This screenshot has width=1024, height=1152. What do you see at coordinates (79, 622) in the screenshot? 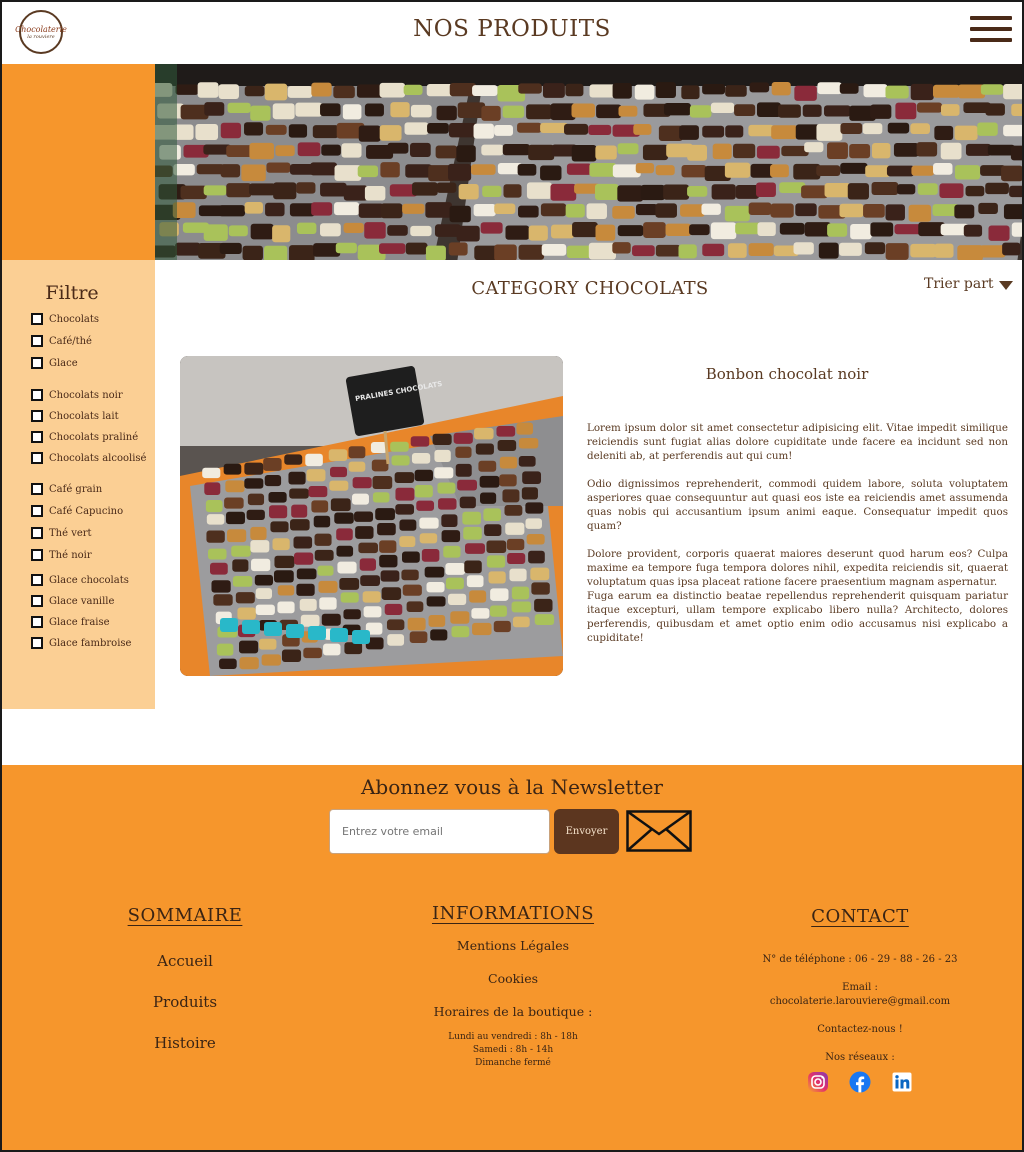
I see `filter-option-label: Glace fraise` at bounding box center [79, 622].